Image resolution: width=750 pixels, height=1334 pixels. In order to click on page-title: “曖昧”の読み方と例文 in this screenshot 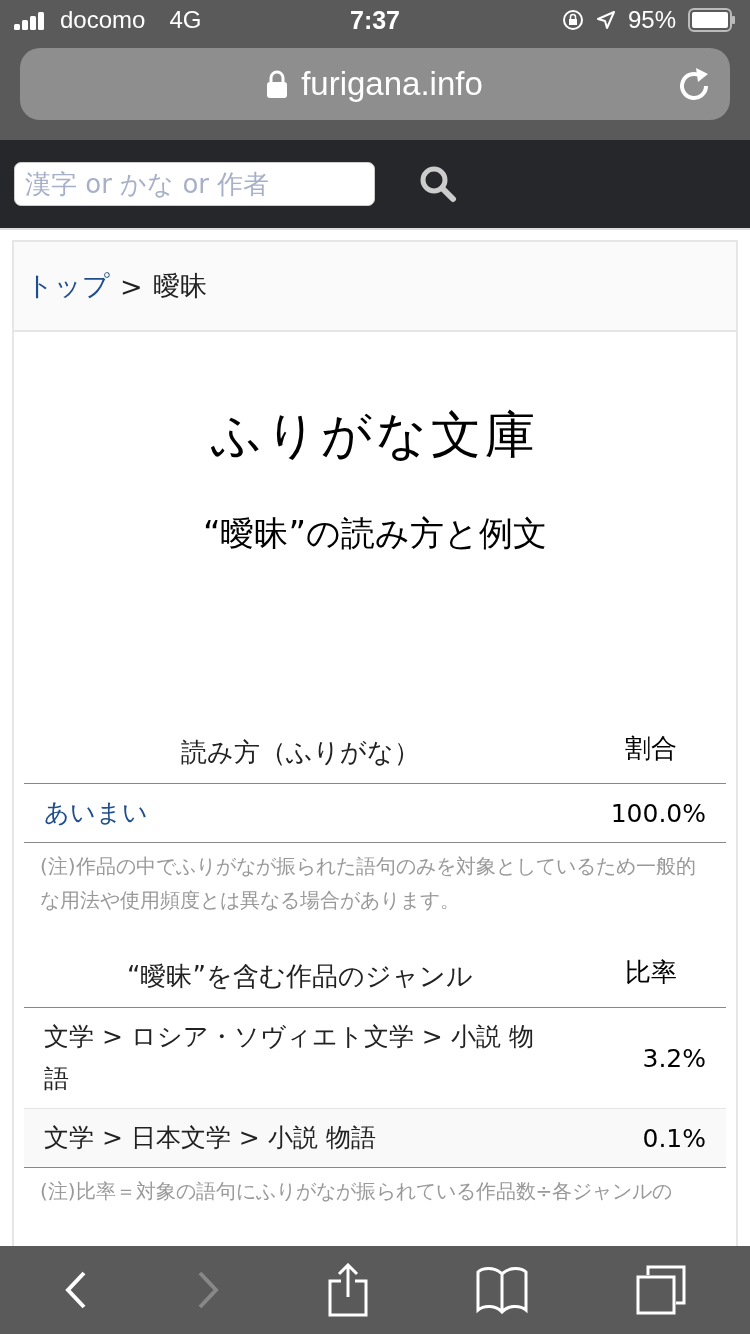, I will do `click(375, 533)`.